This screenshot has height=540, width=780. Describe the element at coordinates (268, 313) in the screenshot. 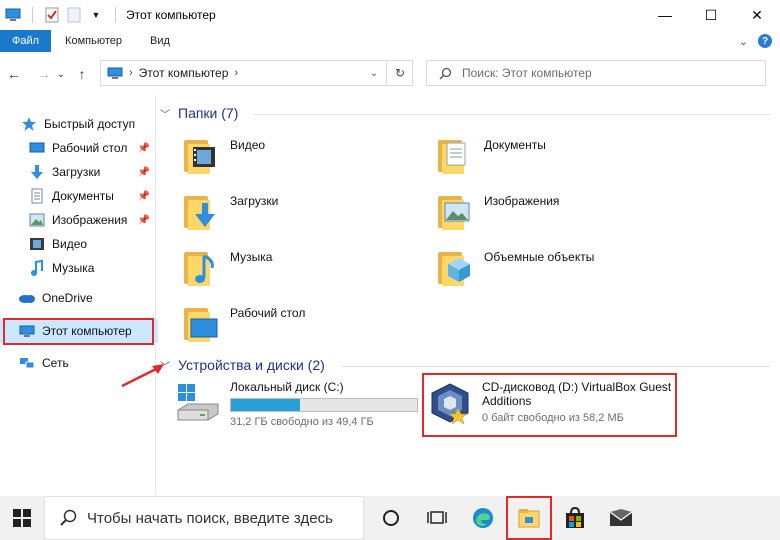

I see `folder-label: Рабочий стол` at that location.